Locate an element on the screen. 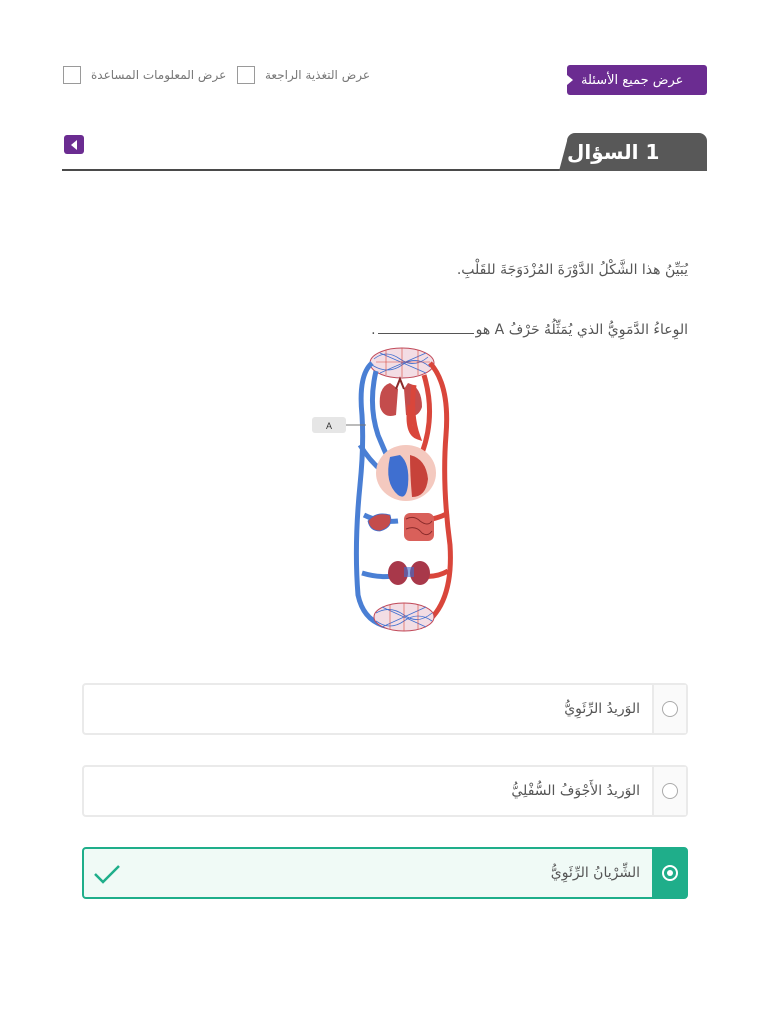 This screenshot has width=768, height=1024. double-circulation-diagram: A is located at coordinates (382, 489).